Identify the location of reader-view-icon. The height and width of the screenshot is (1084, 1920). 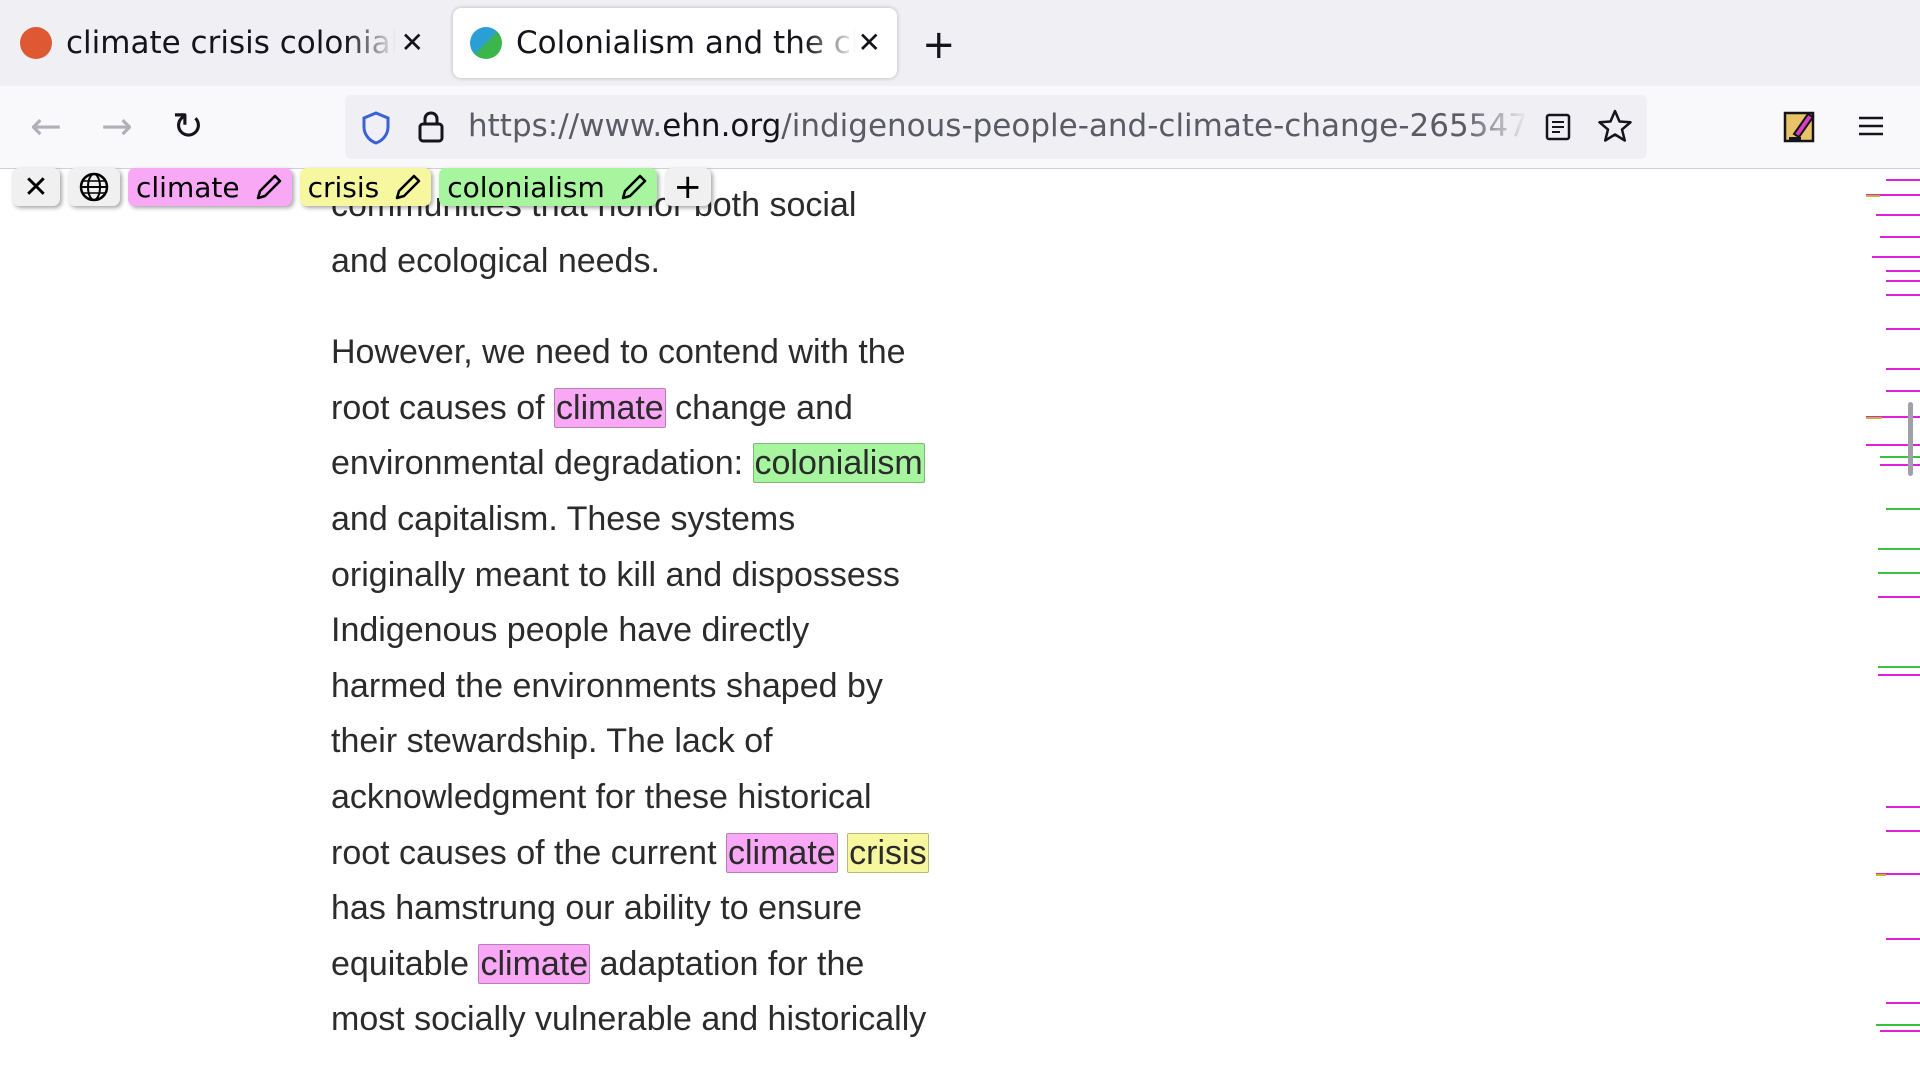
(1558, 127).